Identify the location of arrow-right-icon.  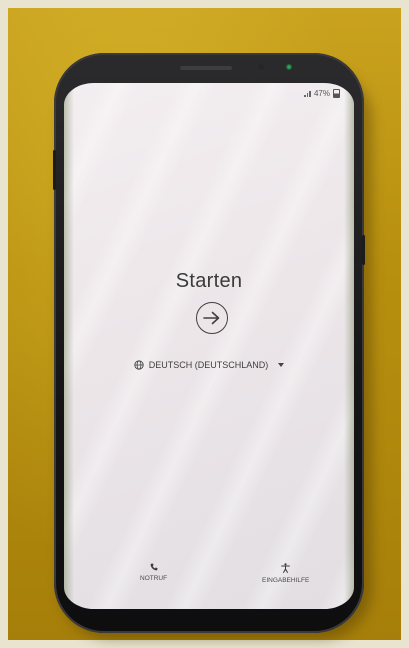
(211, 318).